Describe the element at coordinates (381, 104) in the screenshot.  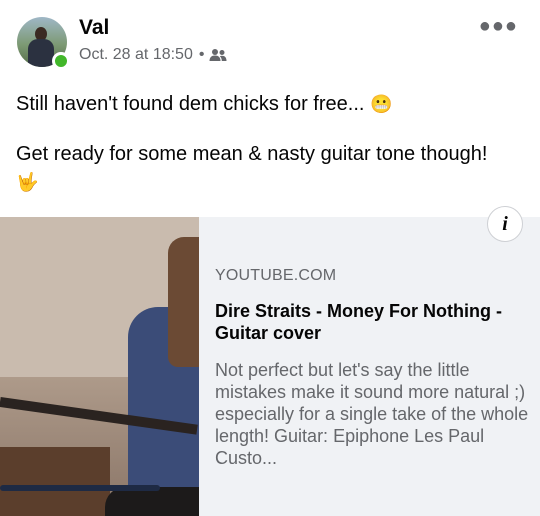
I see `grimacing-emoji-icon: 😬` at that location.